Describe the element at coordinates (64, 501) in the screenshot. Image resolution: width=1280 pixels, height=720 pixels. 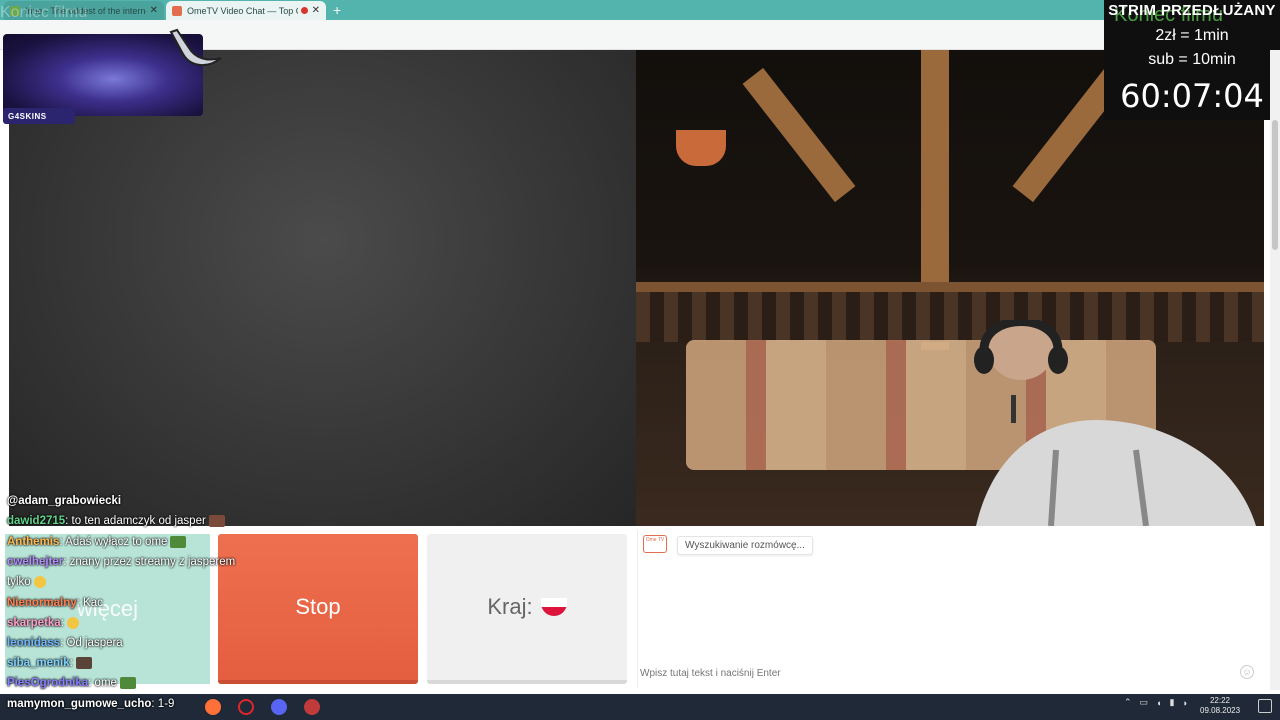
I see `stream-chat-line: @adam_grabowiecki` at that location.